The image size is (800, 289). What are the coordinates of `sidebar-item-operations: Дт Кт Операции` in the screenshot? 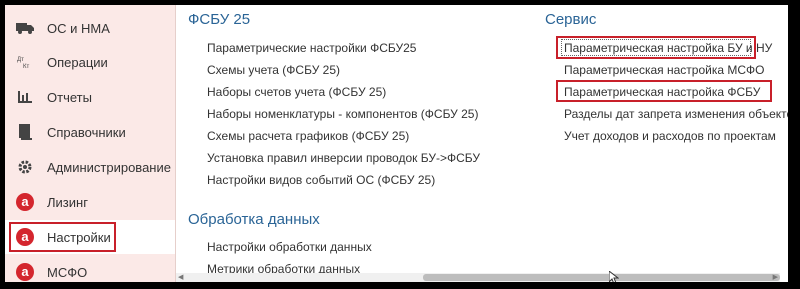 It's located at (90, 62).